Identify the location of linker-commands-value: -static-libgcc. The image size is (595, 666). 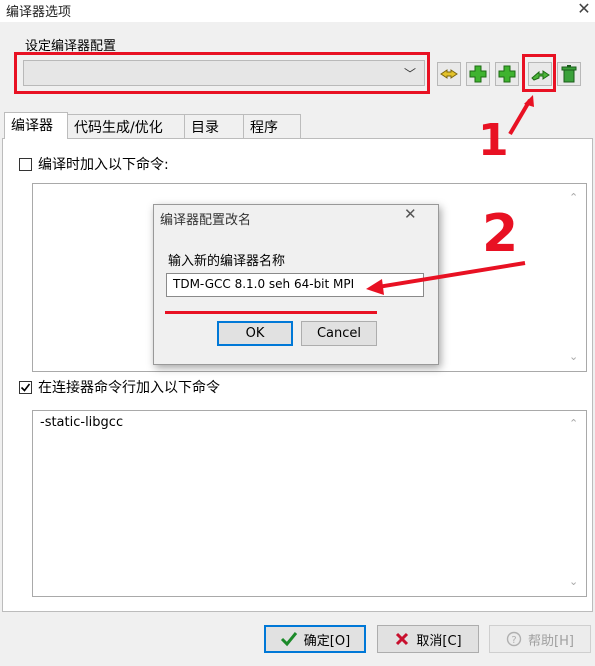
(82, 422).